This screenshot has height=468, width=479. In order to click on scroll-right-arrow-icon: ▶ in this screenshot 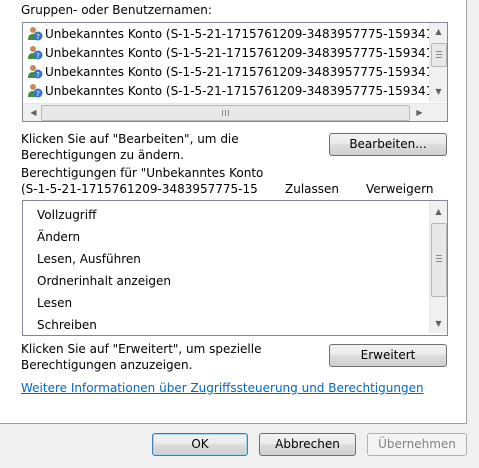, I will do `click(419, 112)`.